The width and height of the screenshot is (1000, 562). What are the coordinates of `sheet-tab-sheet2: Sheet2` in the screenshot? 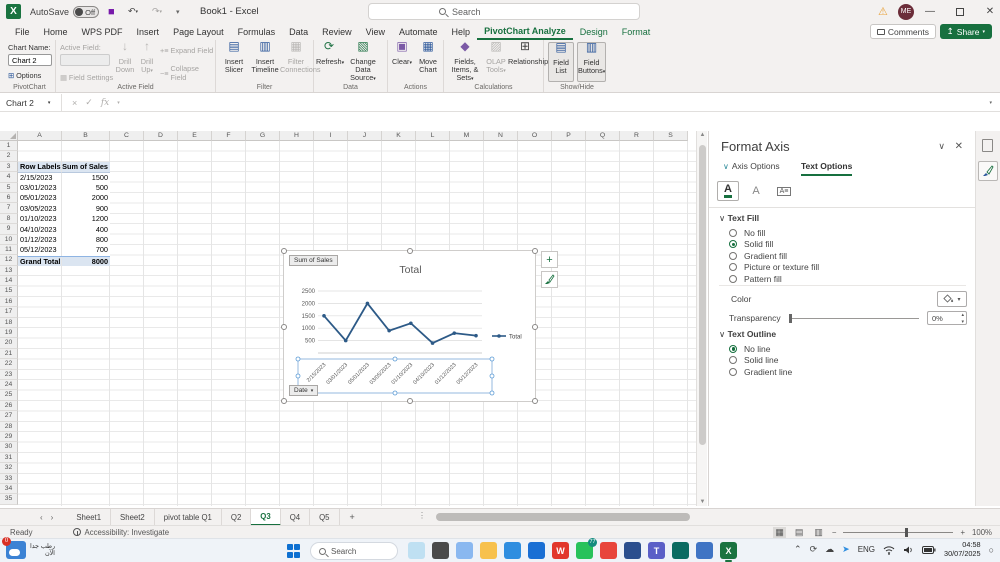 It's located at (133, 517).